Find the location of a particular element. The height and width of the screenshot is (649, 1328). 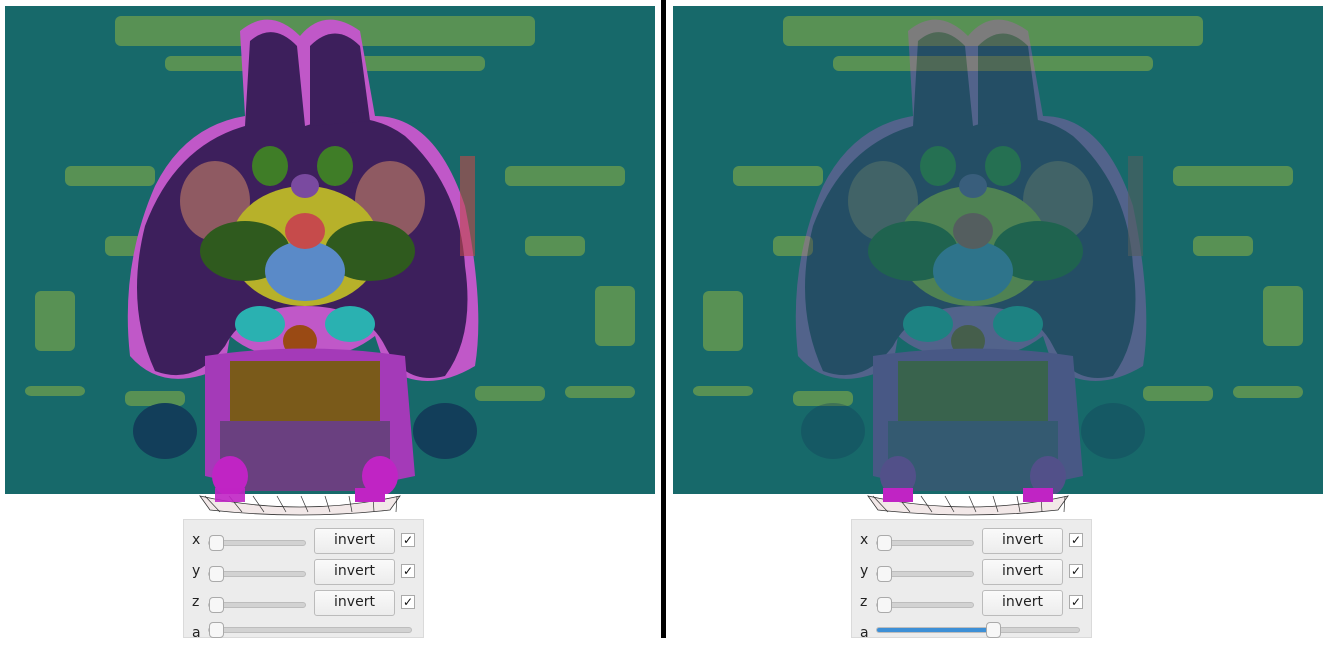

divider is located at coordinates (663, 319).